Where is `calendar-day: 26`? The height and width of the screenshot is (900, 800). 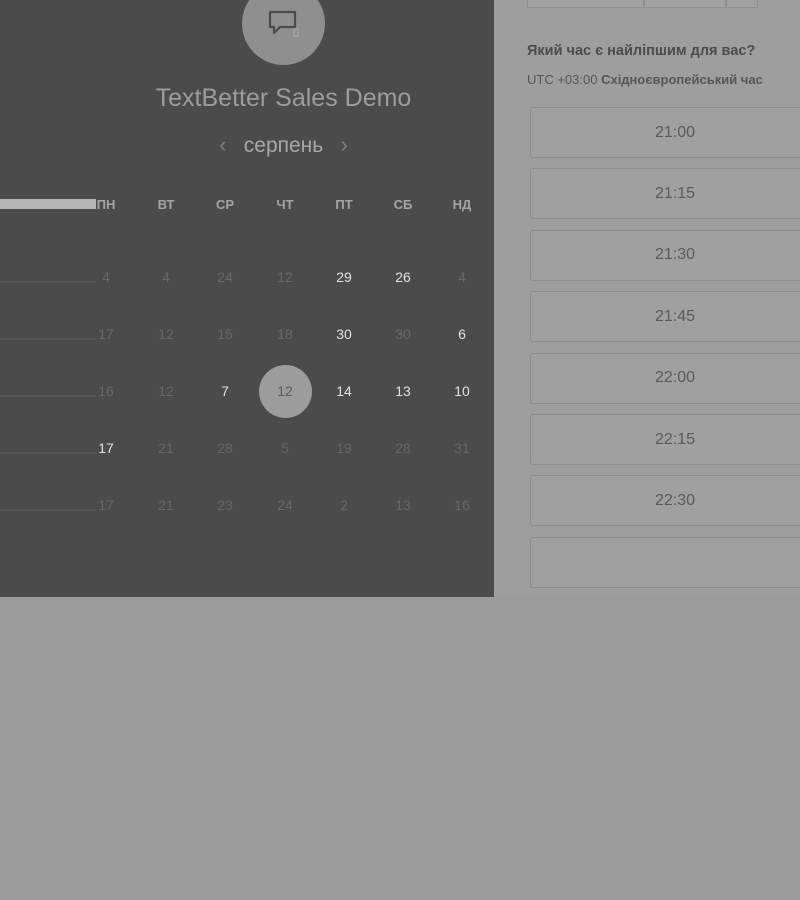
calendar-day: 26 is located at coordinates (403, 277).